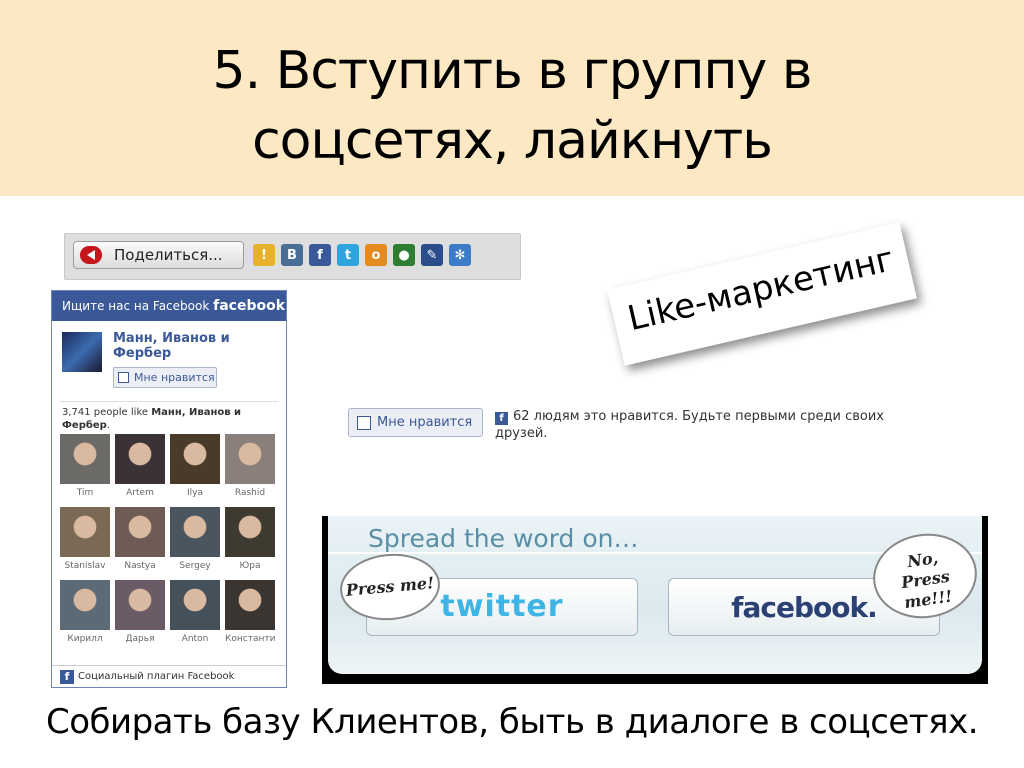 The image size is (1024, 768). What do you see at coordinates (85, 566) in the screenshot?
I see `fan-name: Stanislav` at bounding box center [85, 566].